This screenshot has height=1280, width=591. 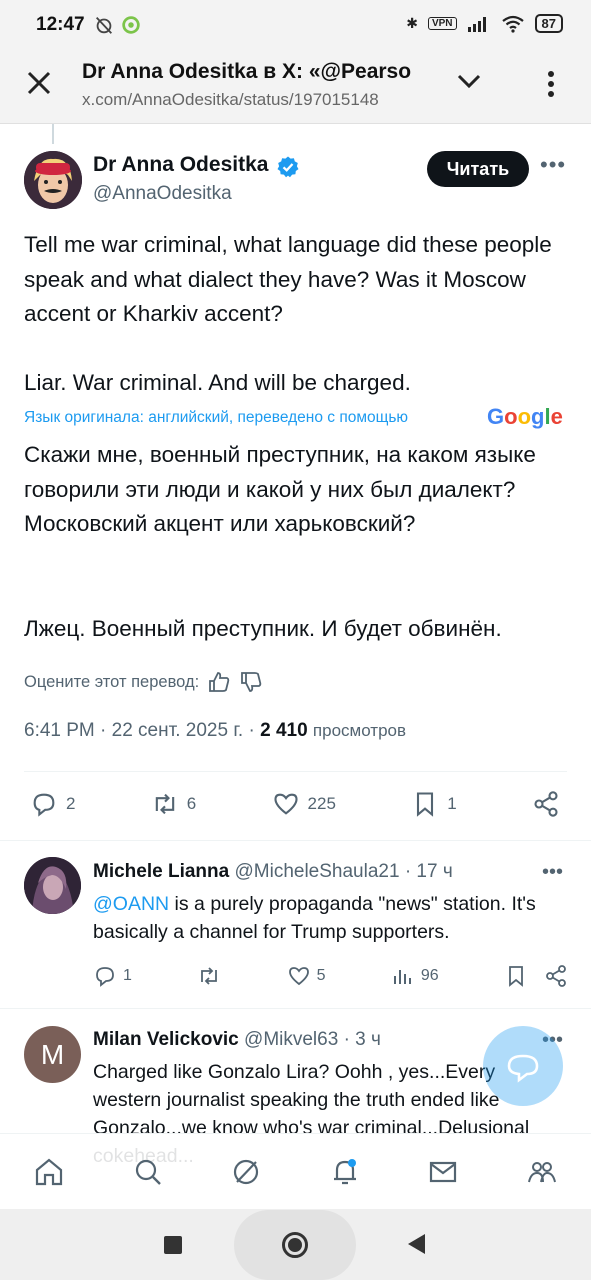 I want to click on reply-header: Milan Velickovic @Mikvel63 · 3 ч, so click(x=237, y=1040).